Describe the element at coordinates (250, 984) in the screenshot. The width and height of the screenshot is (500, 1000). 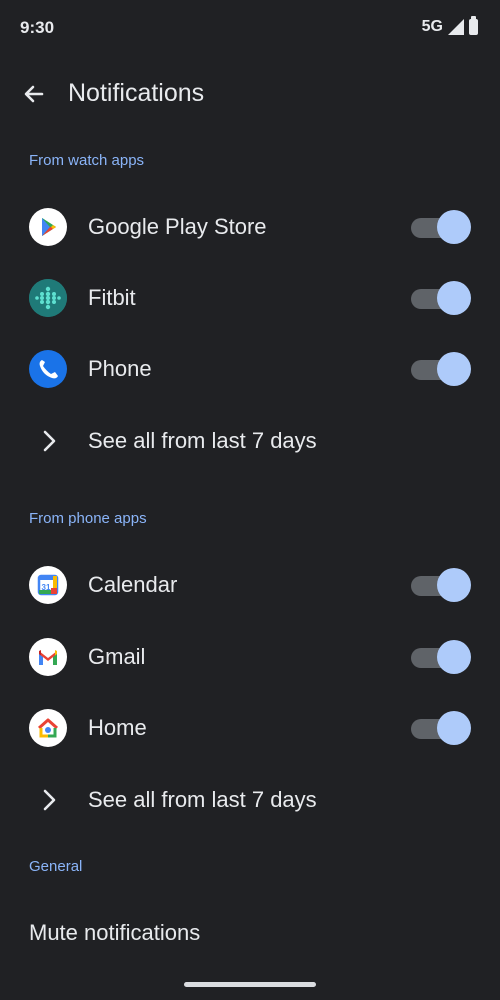
I see `gesture-nav-handle` at that location.